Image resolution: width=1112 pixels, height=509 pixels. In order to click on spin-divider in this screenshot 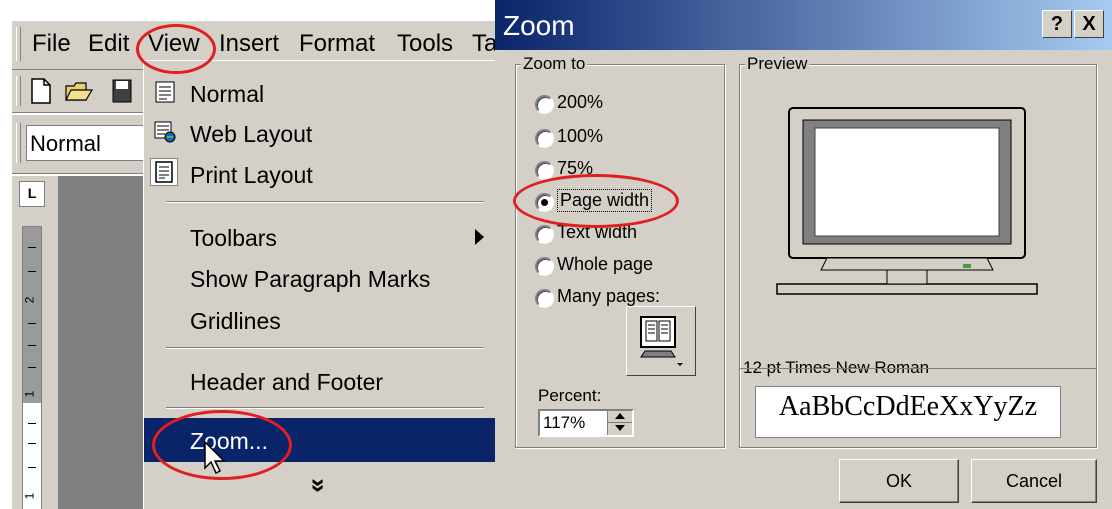, I will do `click(620, 422)`.